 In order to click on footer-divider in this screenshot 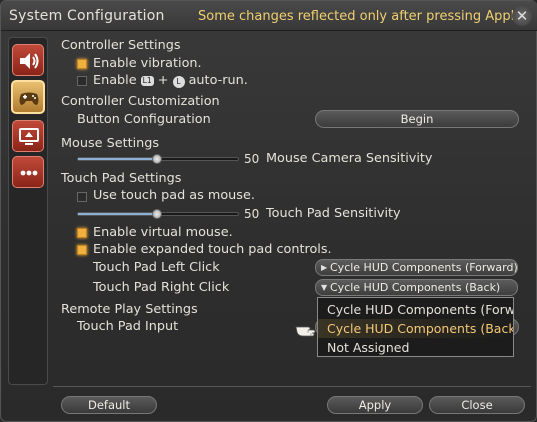, I will do `click(292, 386)`.